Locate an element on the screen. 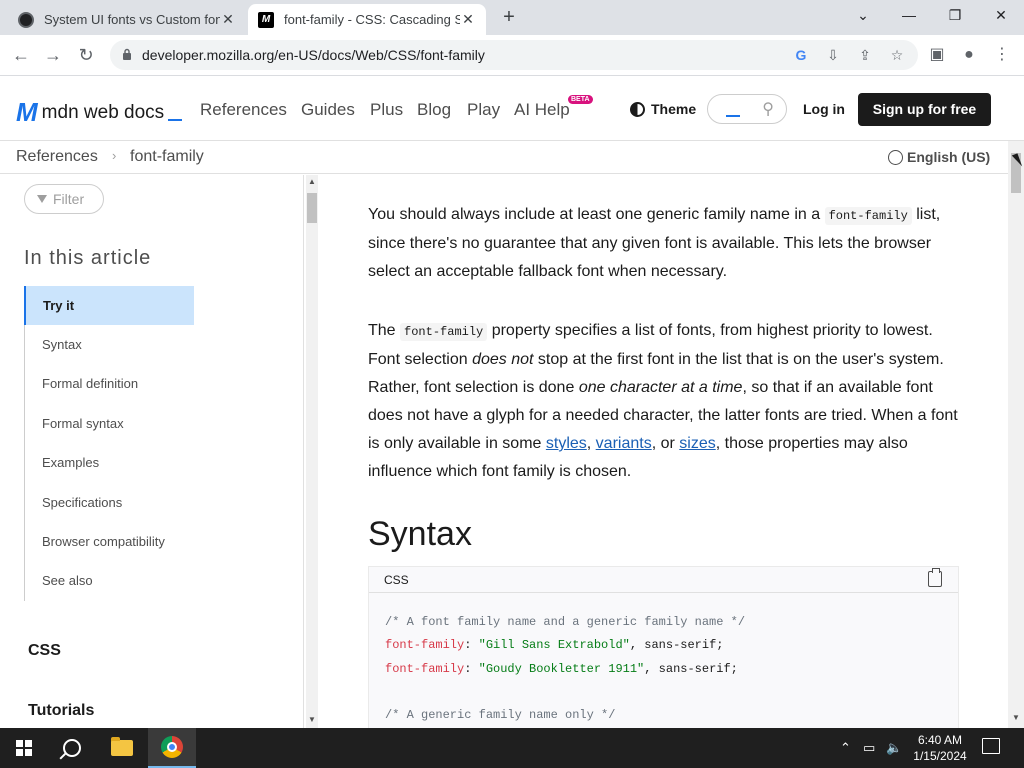 This screenshot has width=1024, height=768. windows-logo-icon is located at coordinates (24, 748).